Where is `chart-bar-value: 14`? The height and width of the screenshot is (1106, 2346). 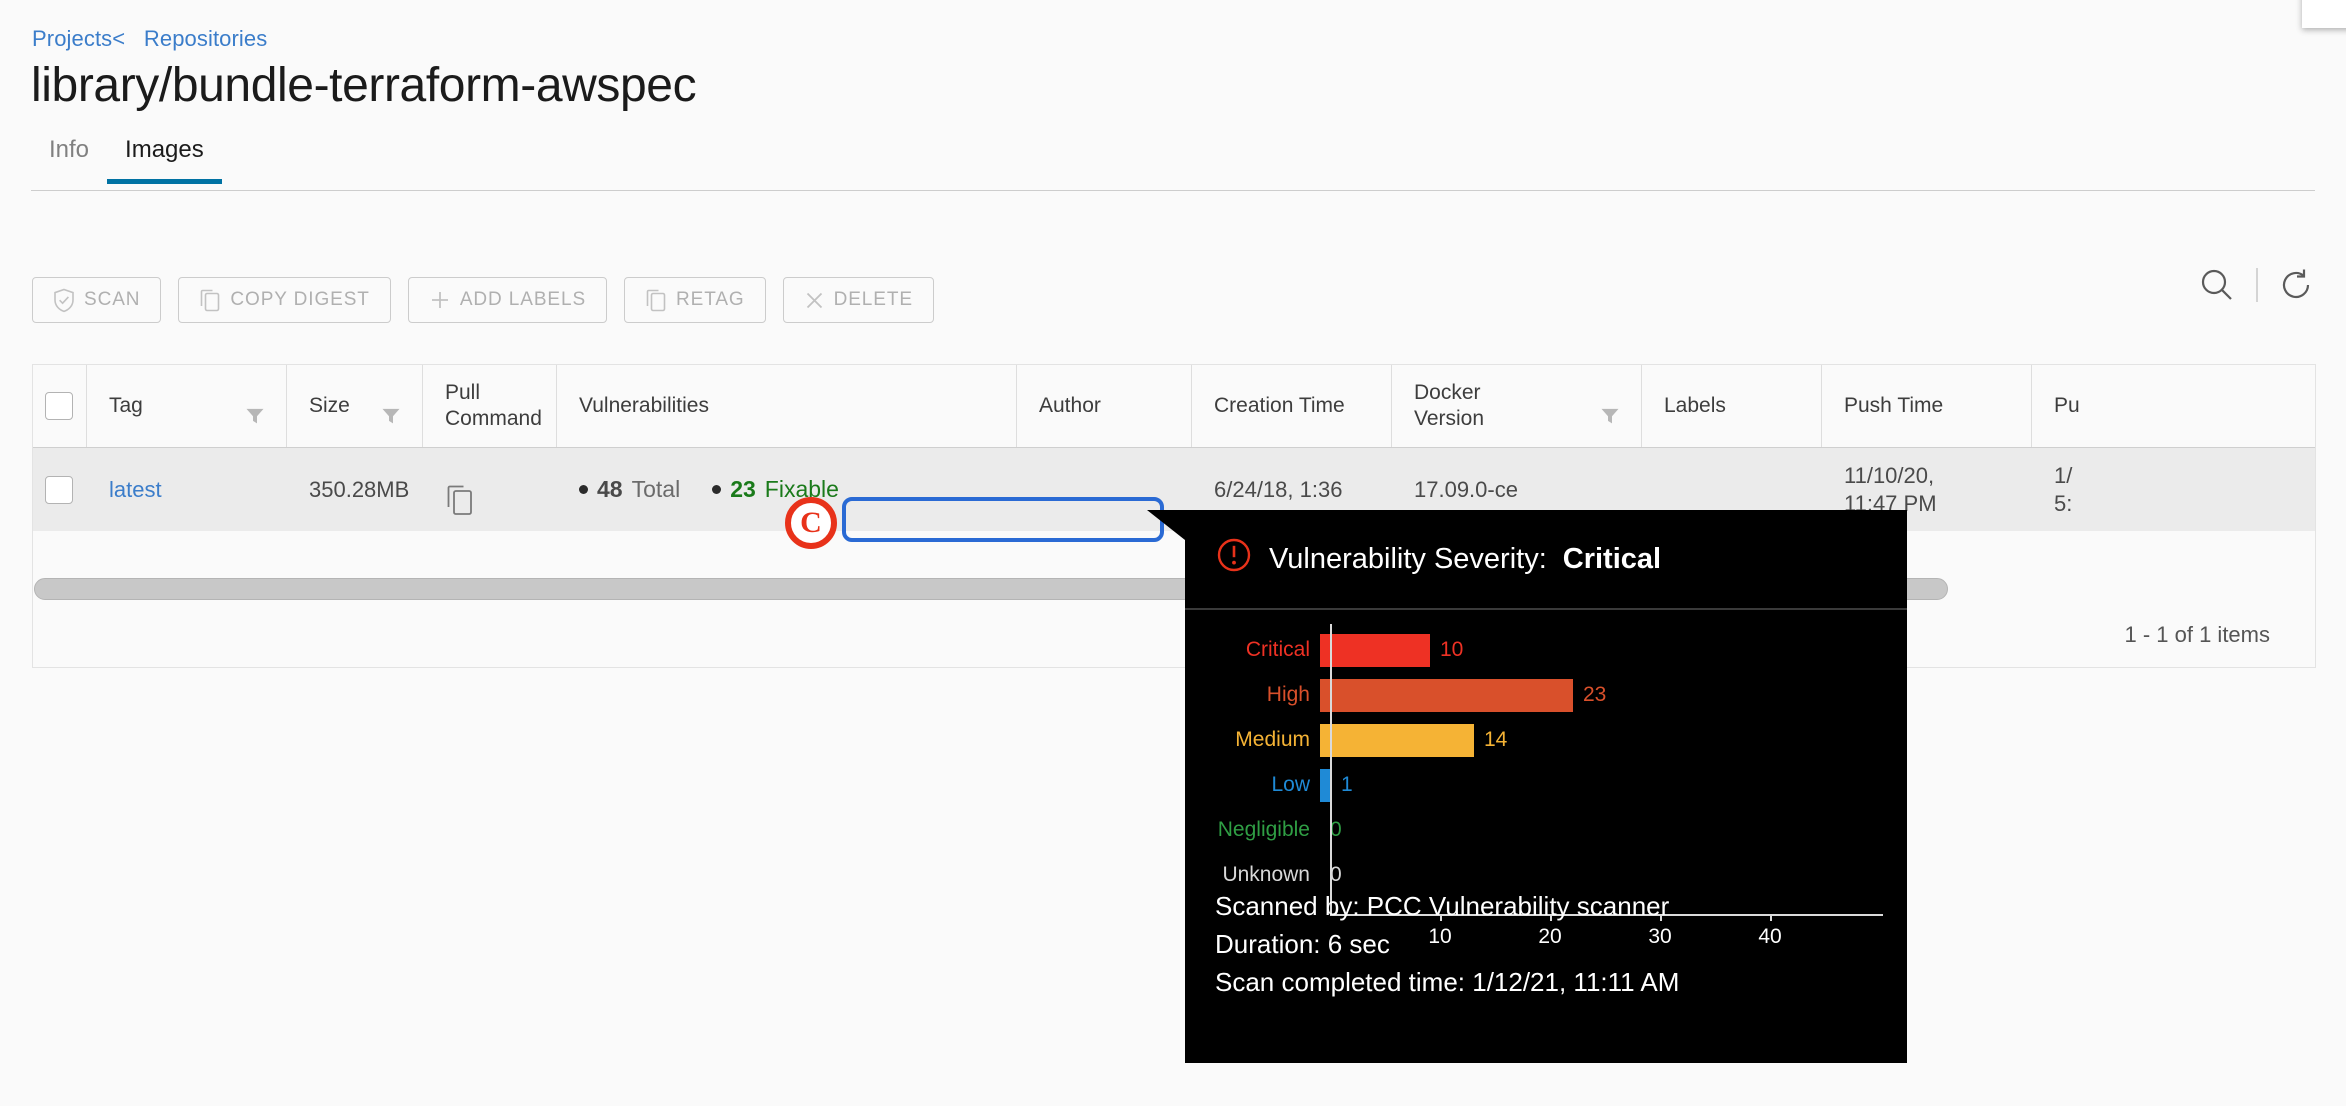 chart-bar-value: 14 is located at coordinates (1496, 739).